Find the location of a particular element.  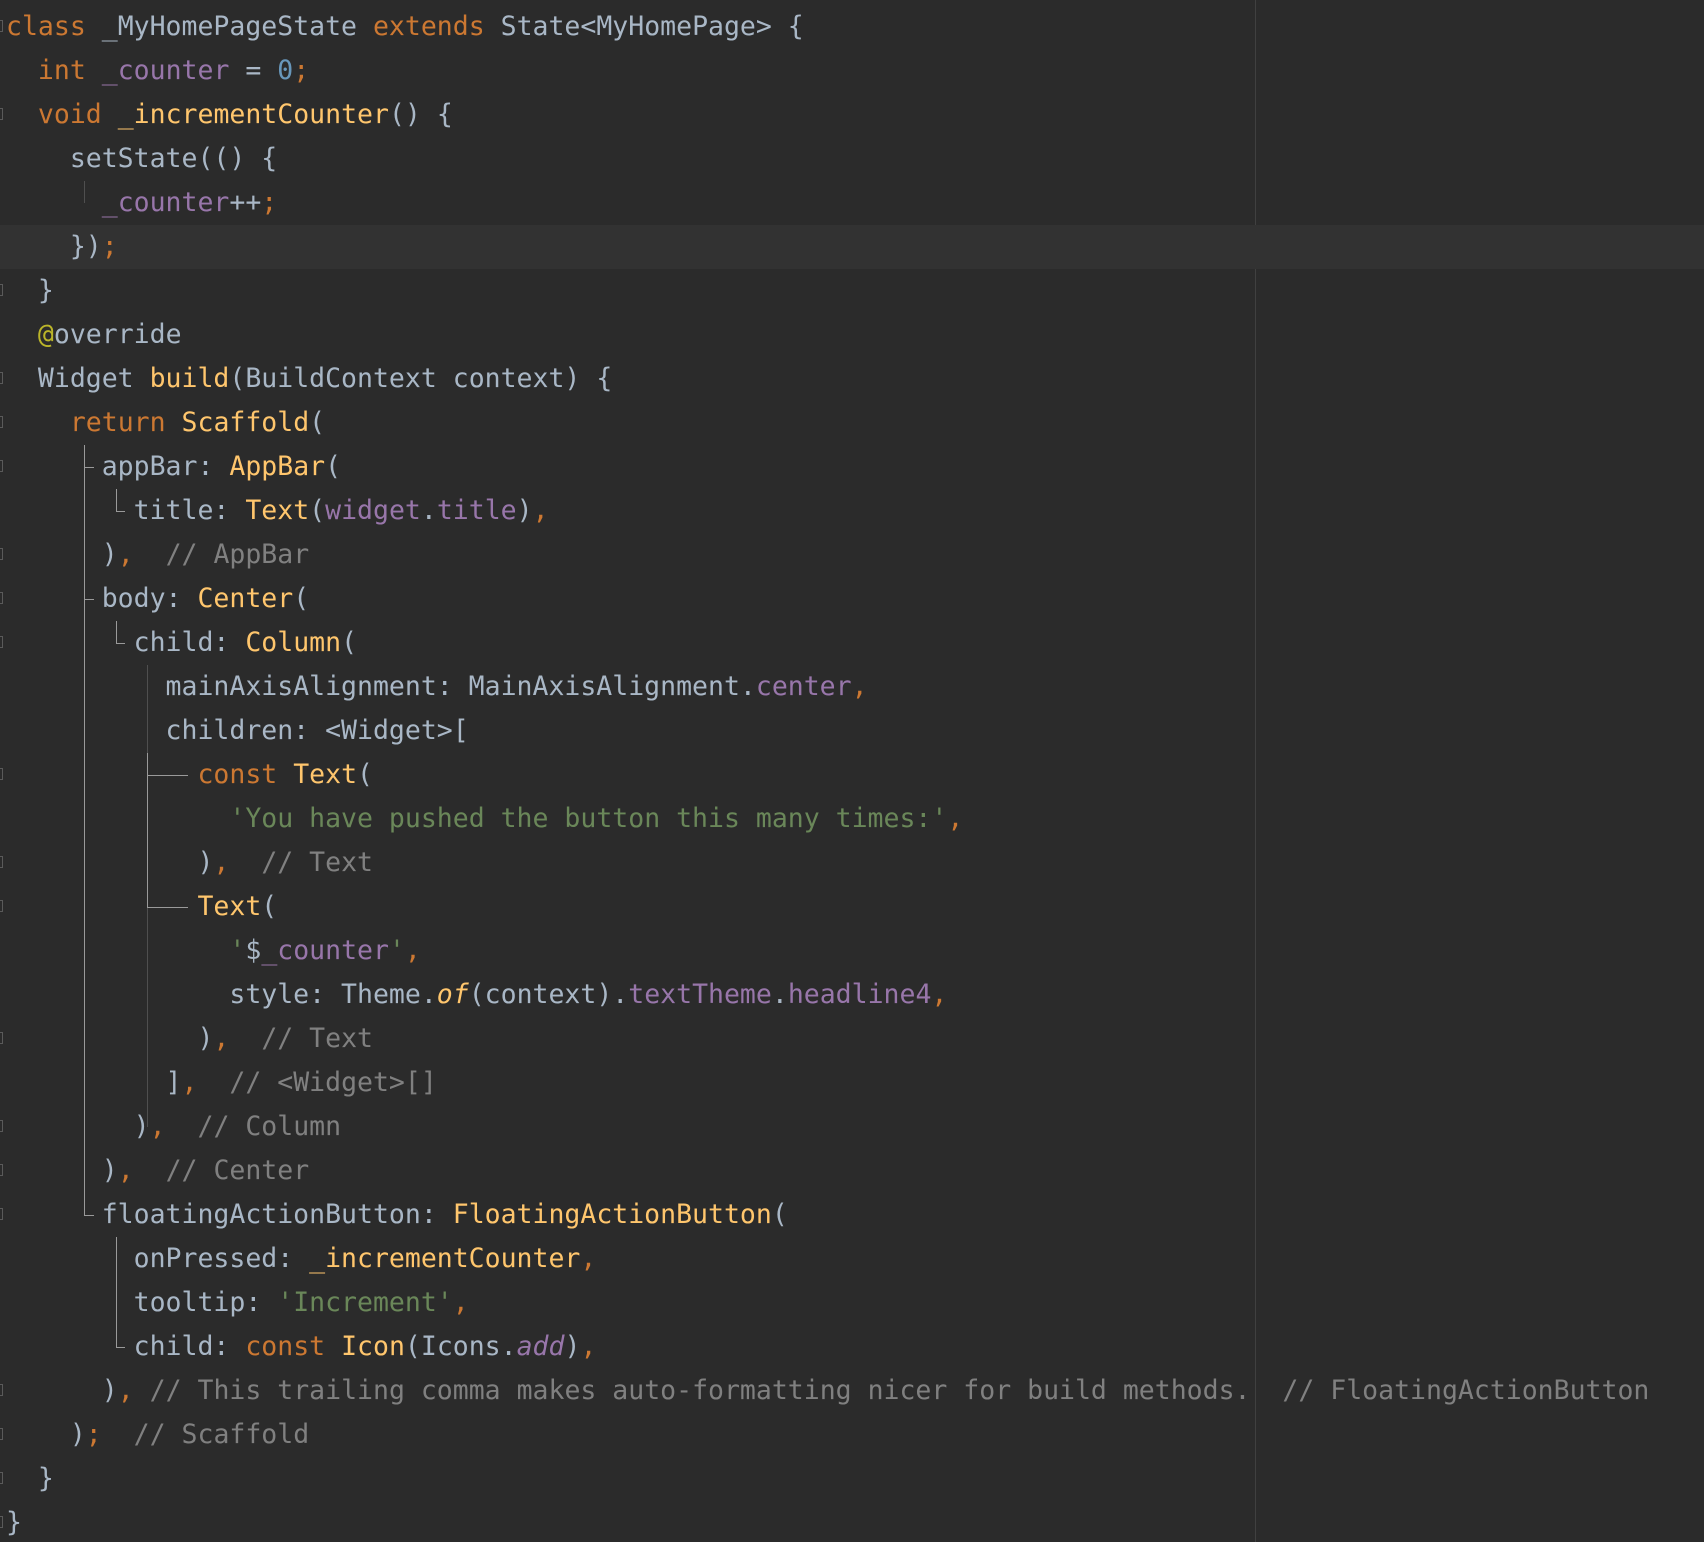

code-line: ), // Center is located at coordinates (852, 1171).